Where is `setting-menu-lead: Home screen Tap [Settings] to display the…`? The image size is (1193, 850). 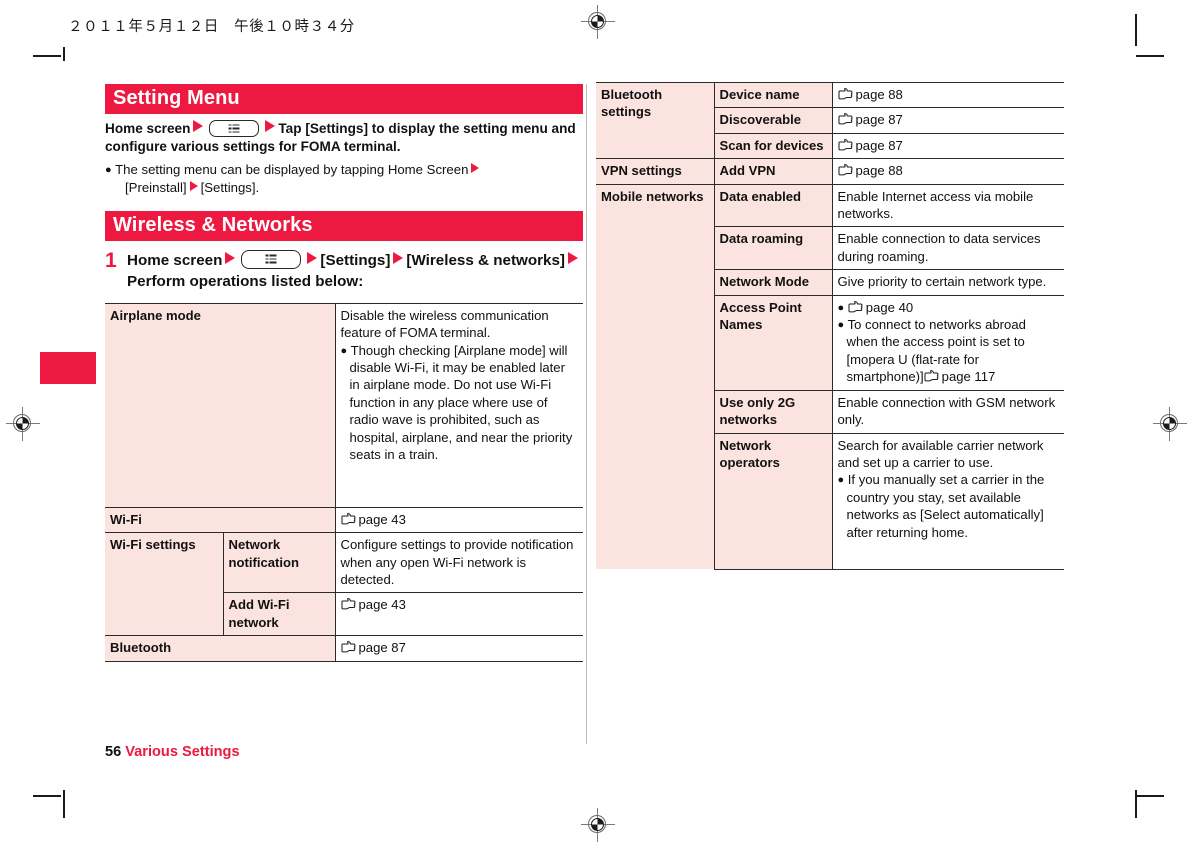
setting-menu-lead: Home screen Tap [Settings] to display the… is located at coordinates (344, 138).